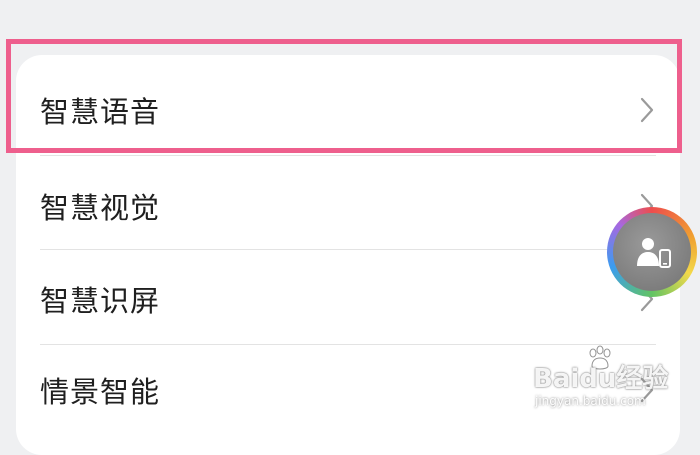 The width and height of the screenshot is (700, 455). Describe the element at coordinates (100, 301) in the screenshot. I see `list-item-label: 智慧识屏` at that location.